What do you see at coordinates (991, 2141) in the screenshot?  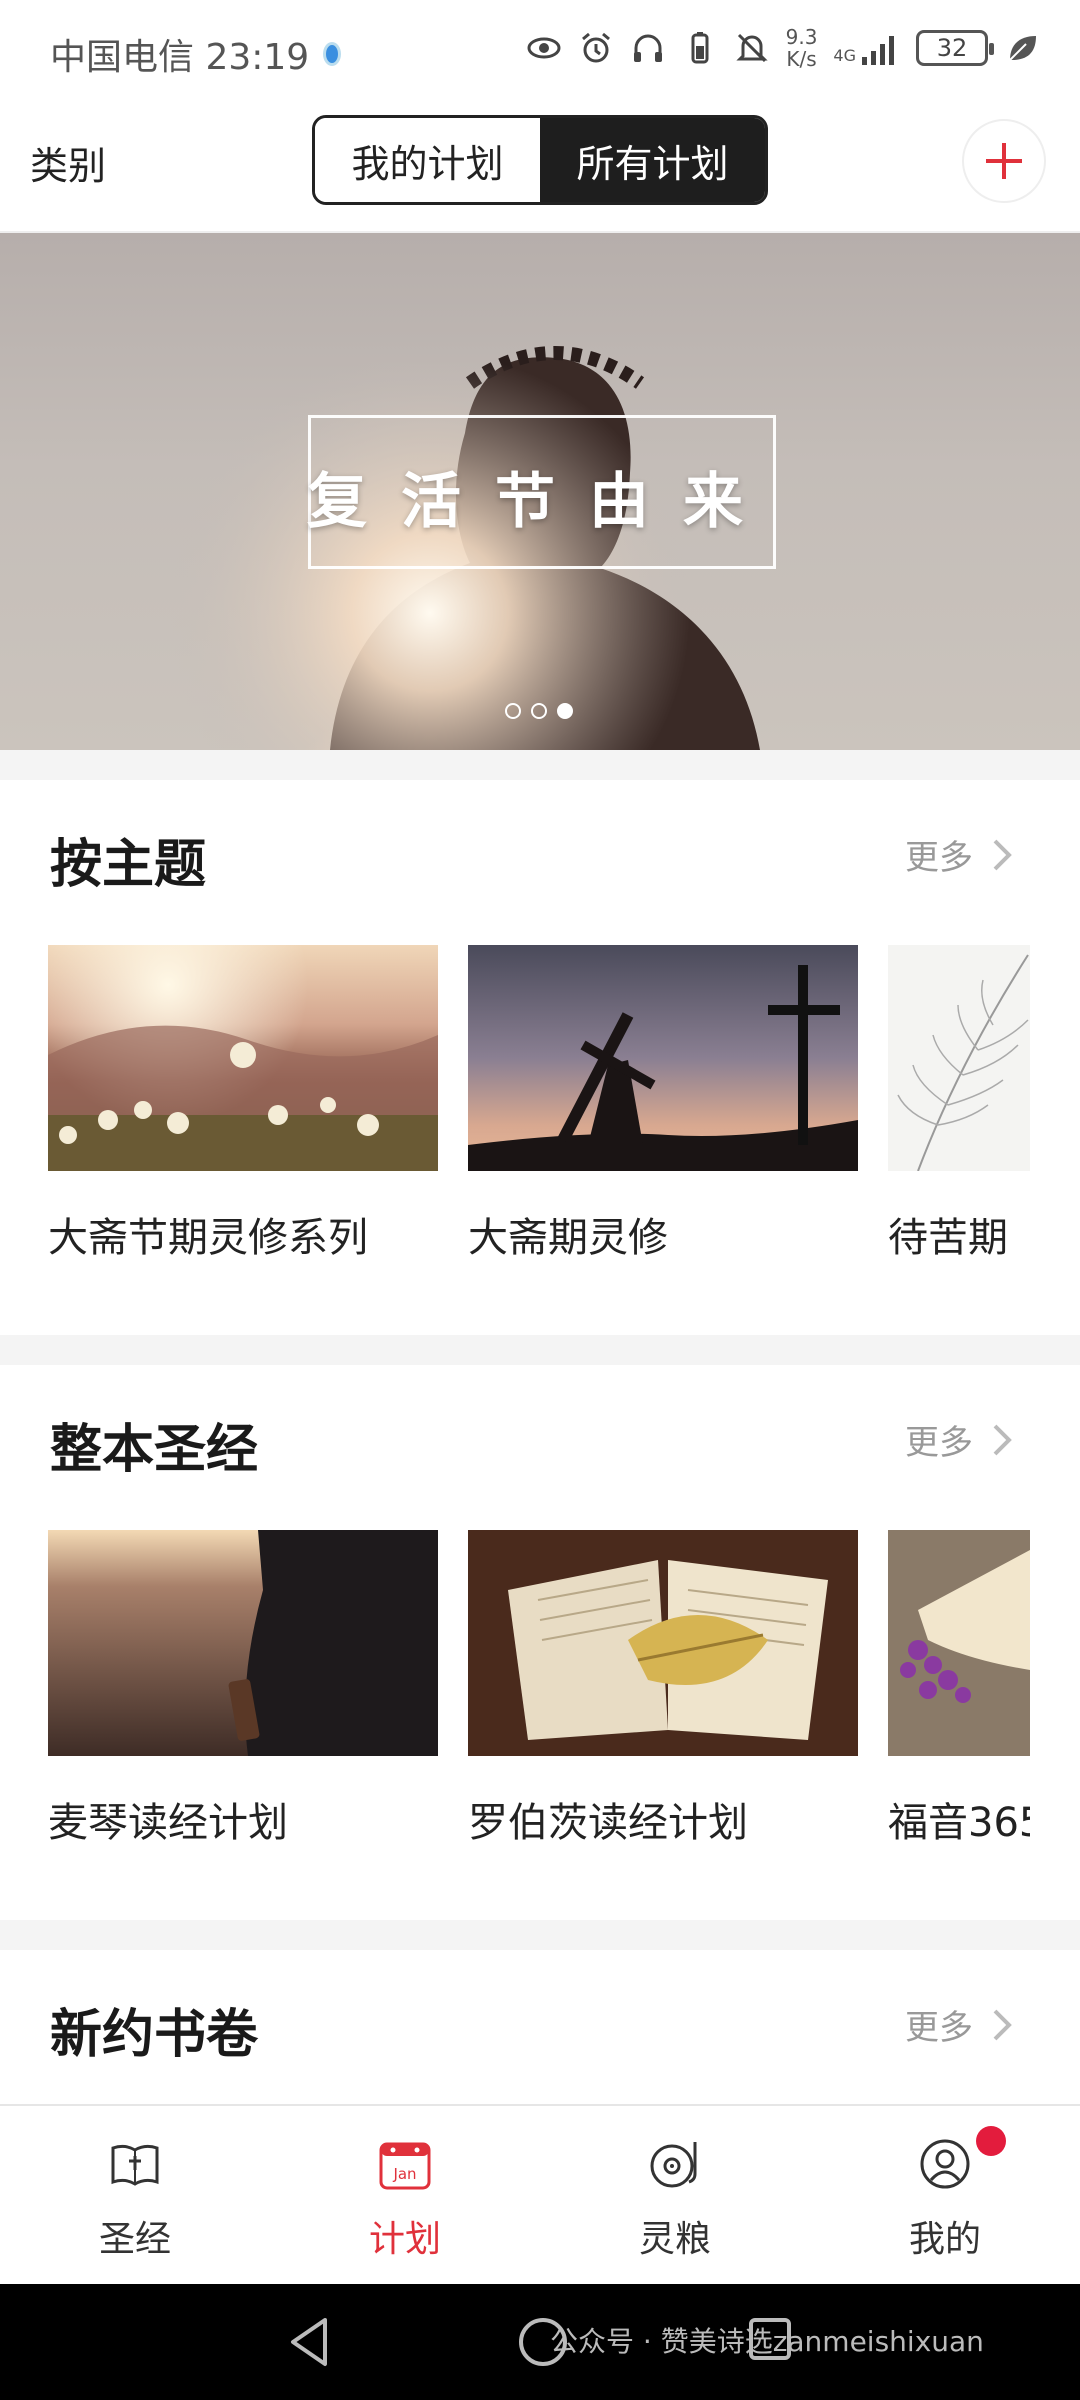 I see `notification-badge` at bounding box center [991, 2141].